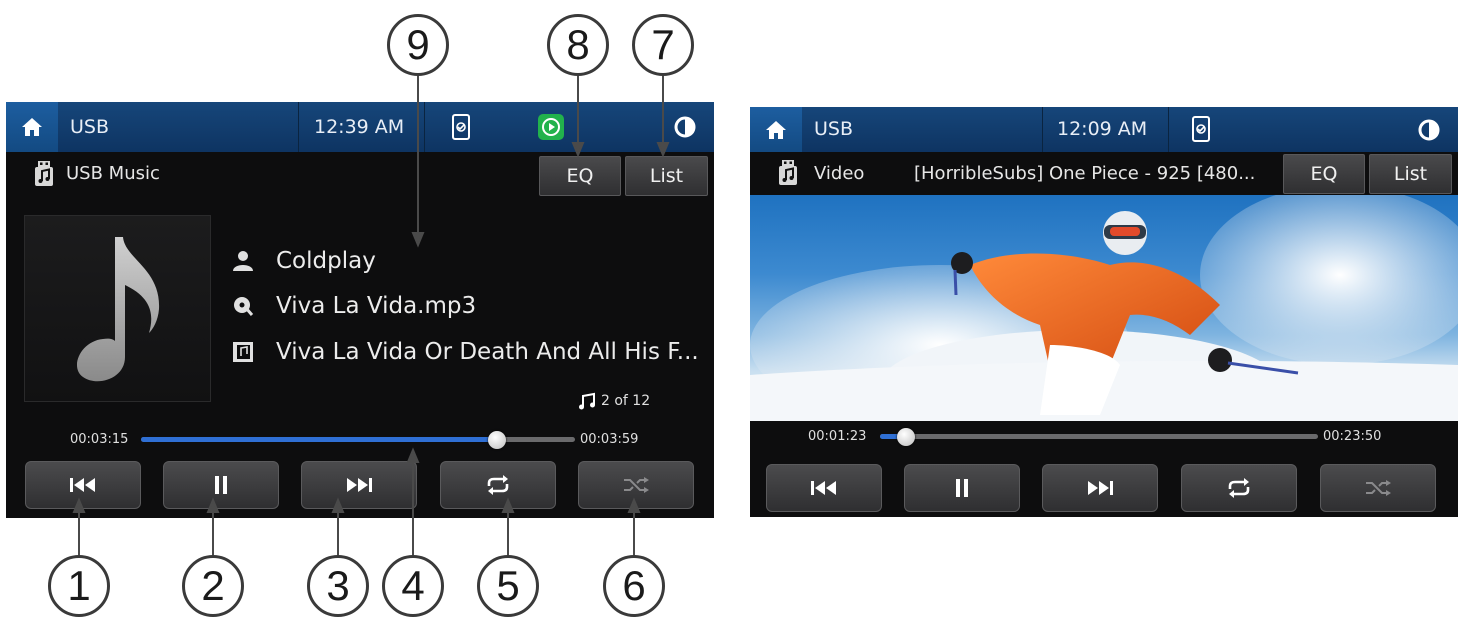 The width and height of the screenshot is (1464, 619). Describe the element at coordinates (338, 586) in the screenshot. I see `callout-3: 3` at that location.